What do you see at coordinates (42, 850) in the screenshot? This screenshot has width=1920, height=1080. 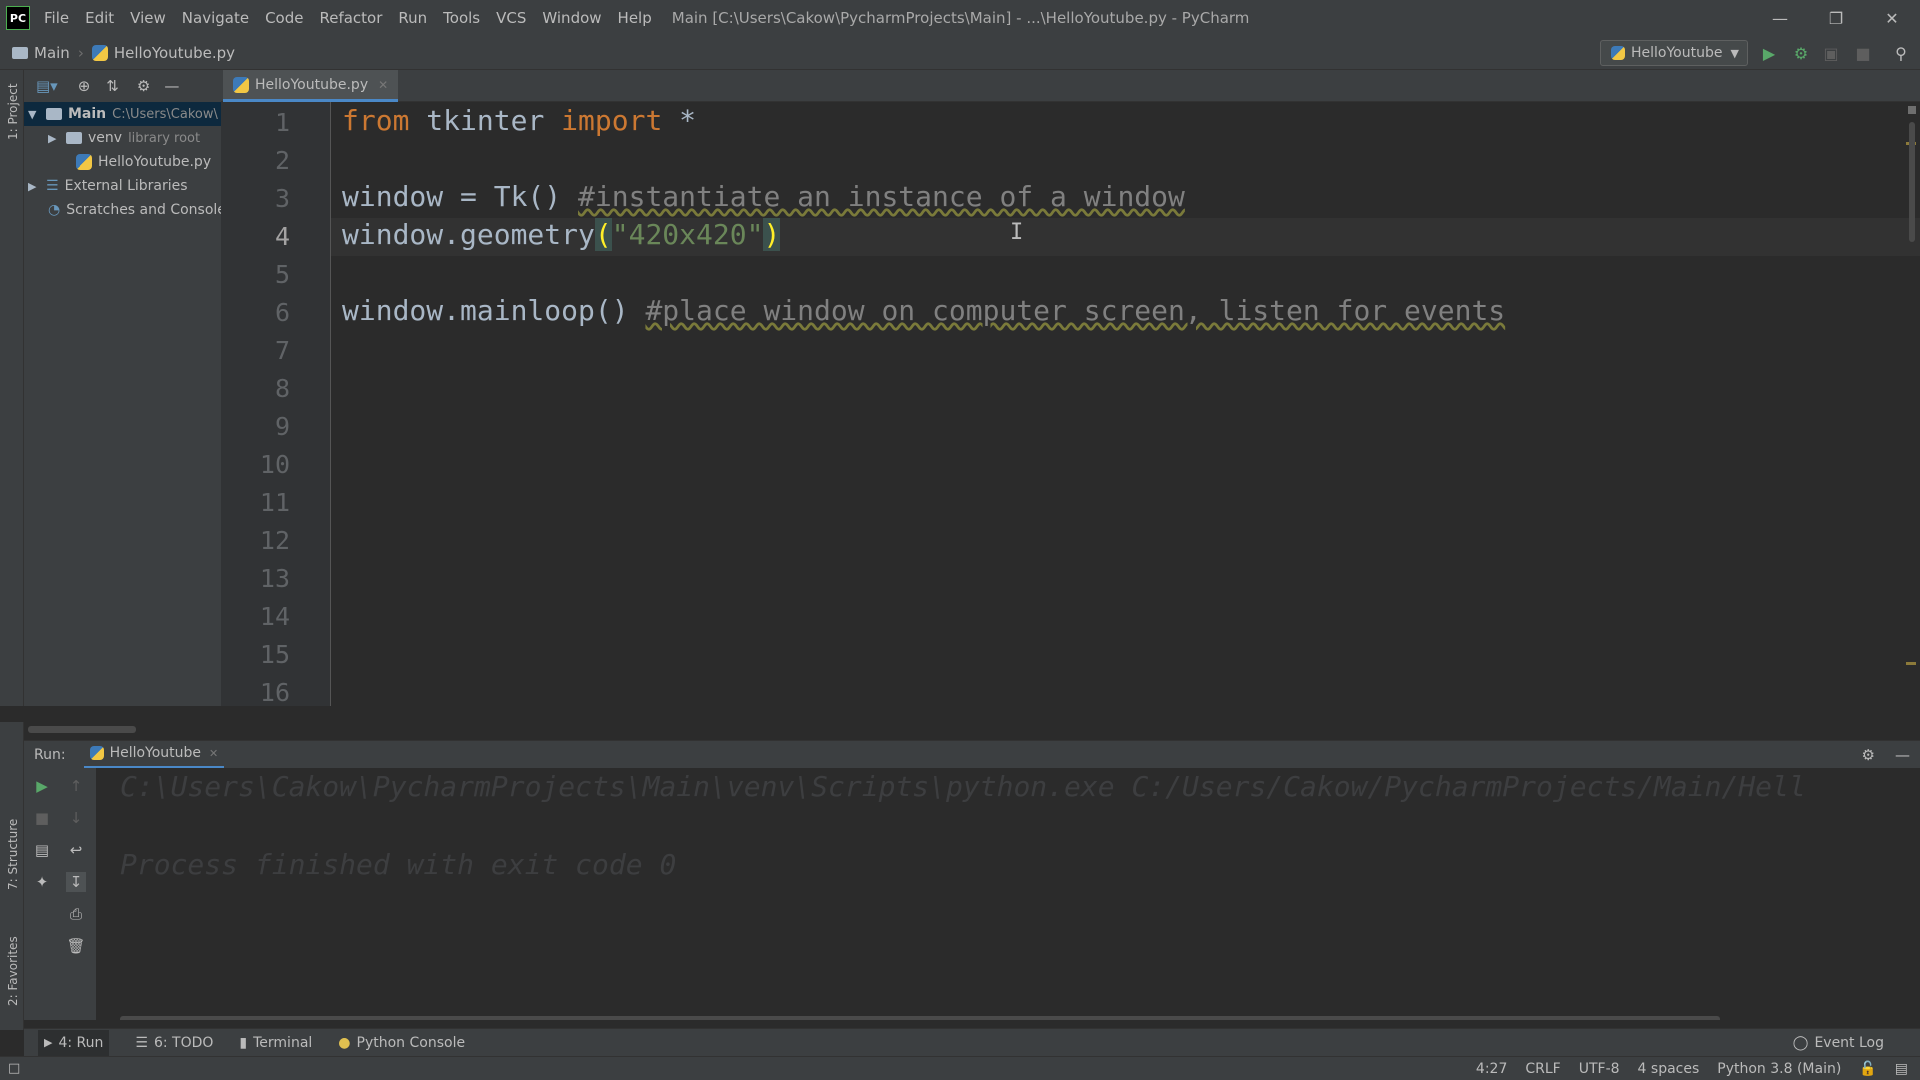 I see `restore-layout-icon: ▤` at bounding box center [42, 850].